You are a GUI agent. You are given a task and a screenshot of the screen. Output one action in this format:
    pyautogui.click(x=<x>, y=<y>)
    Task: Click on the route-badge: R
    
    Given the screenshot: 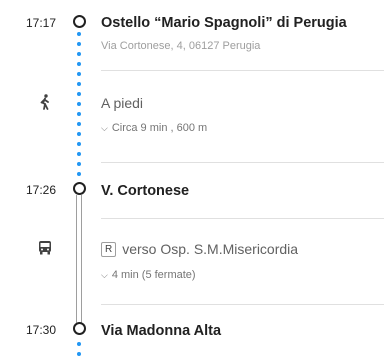 What is the action you would take?
    pyautogui.click(x=109, y=249)
    